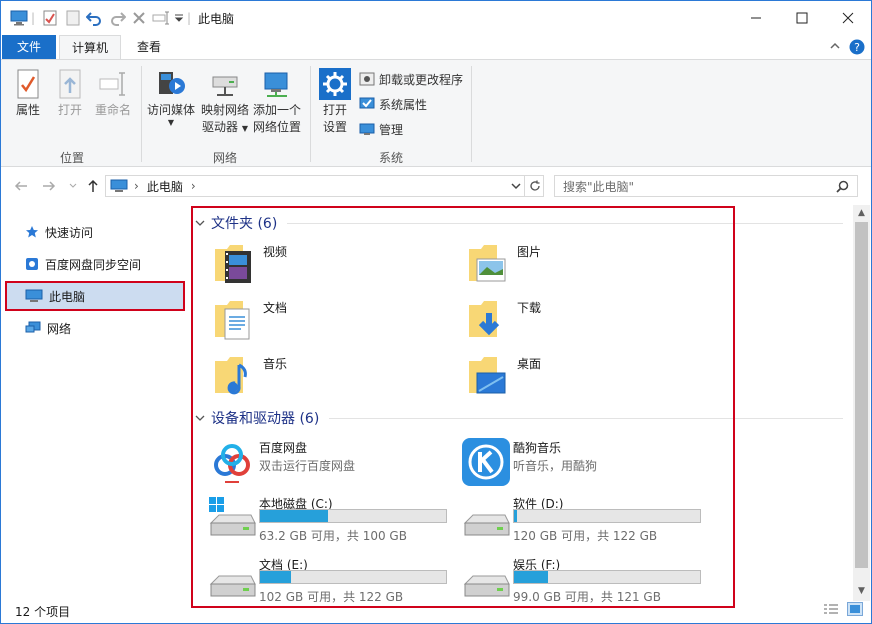 This screenshot has height=624, width=872. Describe the element at coordinates (118, 18) in the screenshot. I see `redo-icon` at that location.